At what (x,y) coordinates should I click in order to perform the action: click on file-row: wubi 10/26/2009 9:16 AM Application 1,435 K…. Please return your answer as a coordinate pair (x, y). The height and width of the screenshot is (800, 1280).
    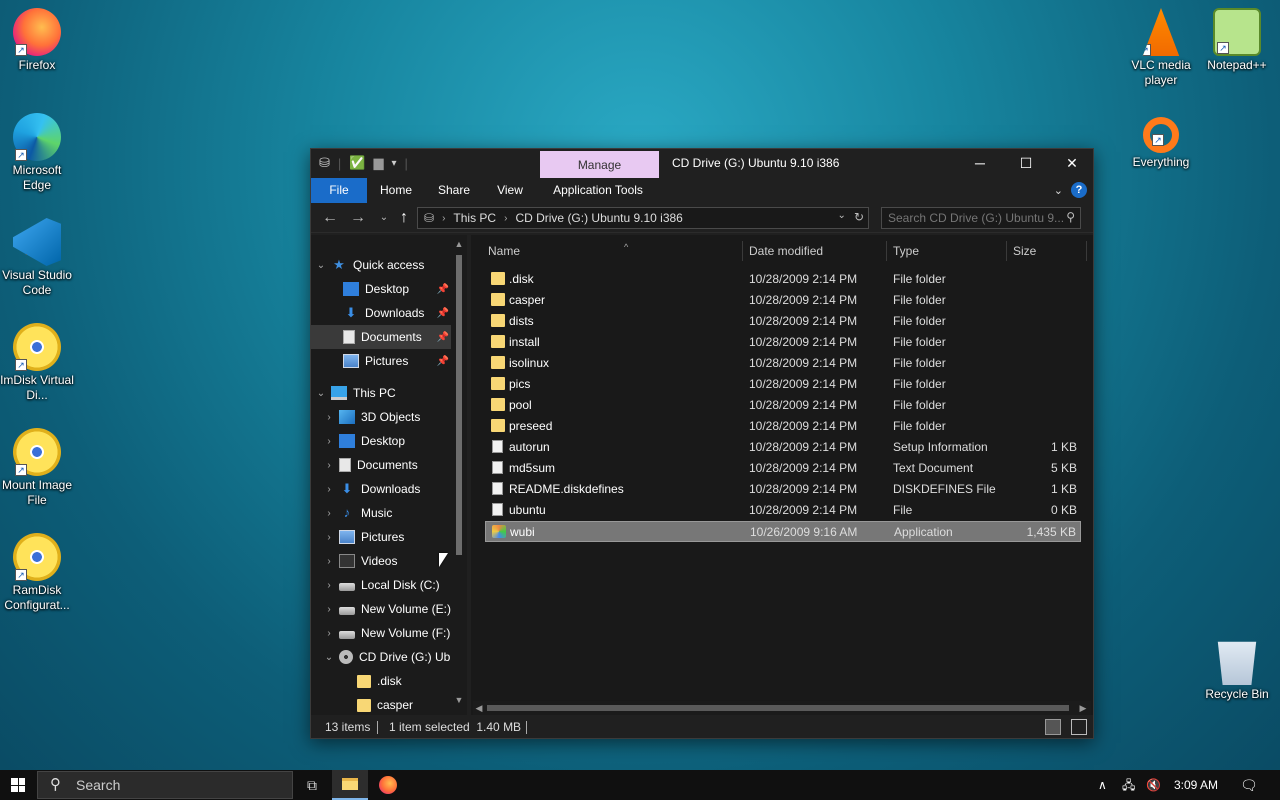
    Looking at the image, I should click on (783, 531).